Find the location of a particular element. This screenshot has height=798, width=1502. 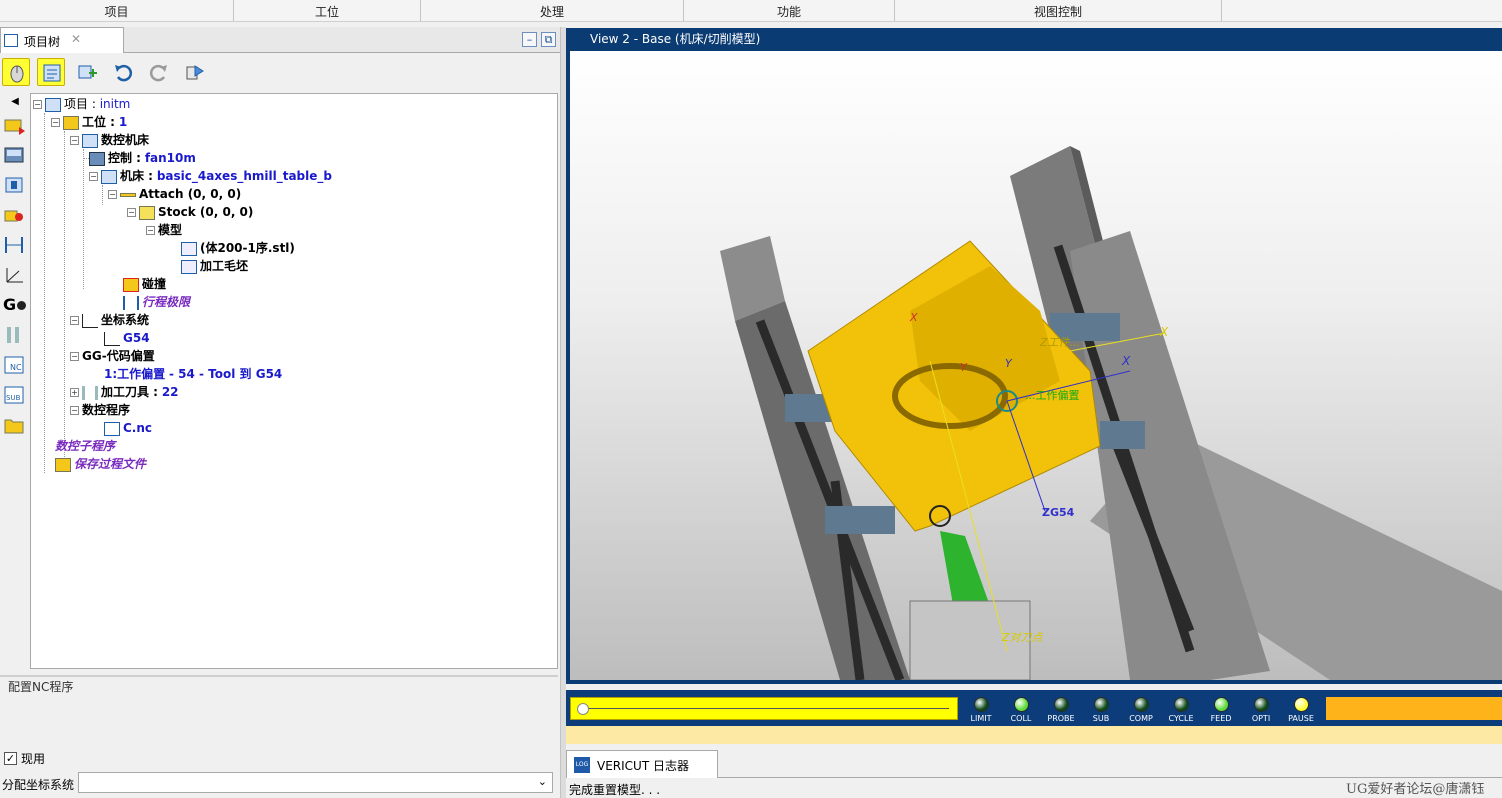

project-label: 项目 : is located at coordinates (80, 104).